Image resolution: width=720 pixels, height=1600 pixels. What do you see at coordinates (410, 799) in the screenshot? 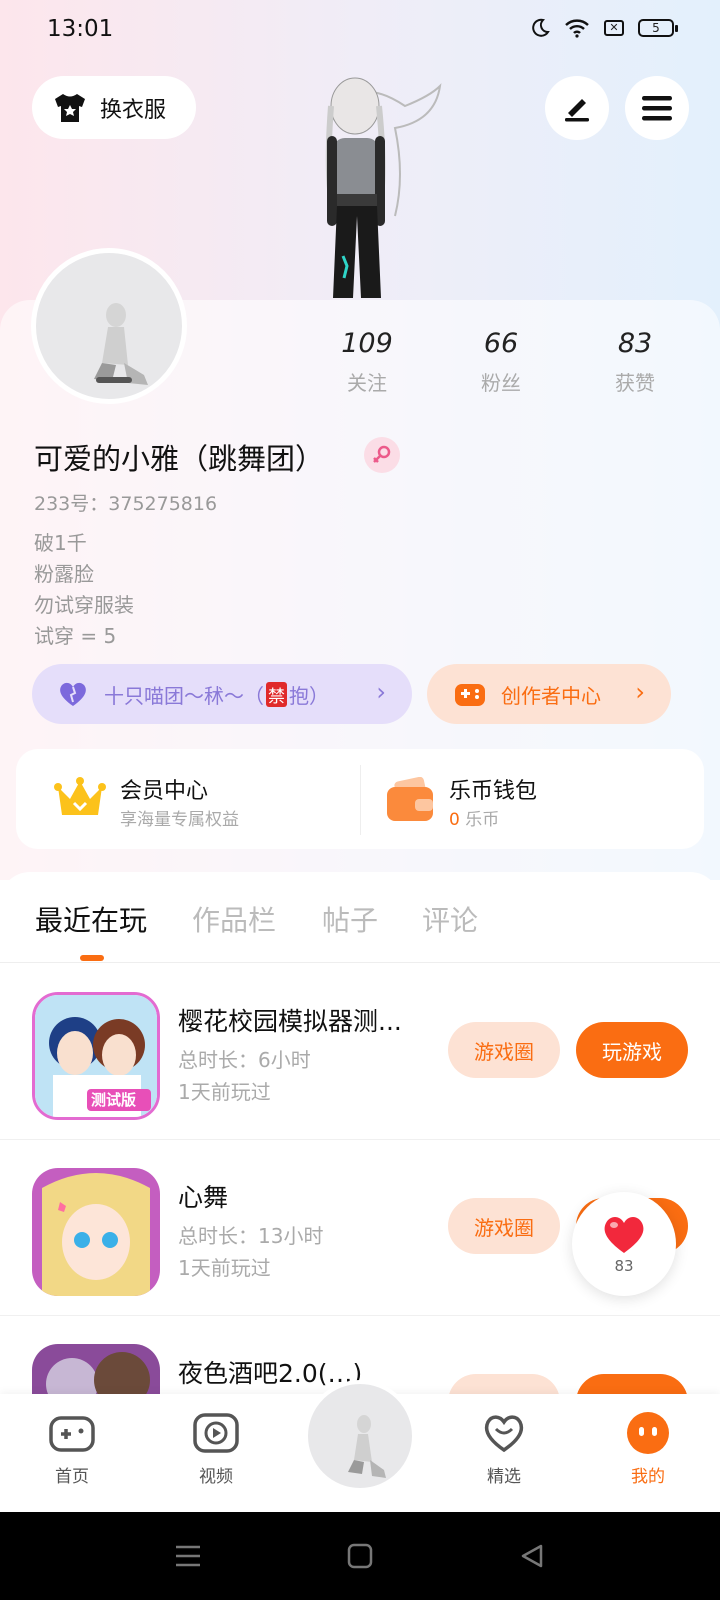
I see `wallet-icon` at bounding box center [410, 799].